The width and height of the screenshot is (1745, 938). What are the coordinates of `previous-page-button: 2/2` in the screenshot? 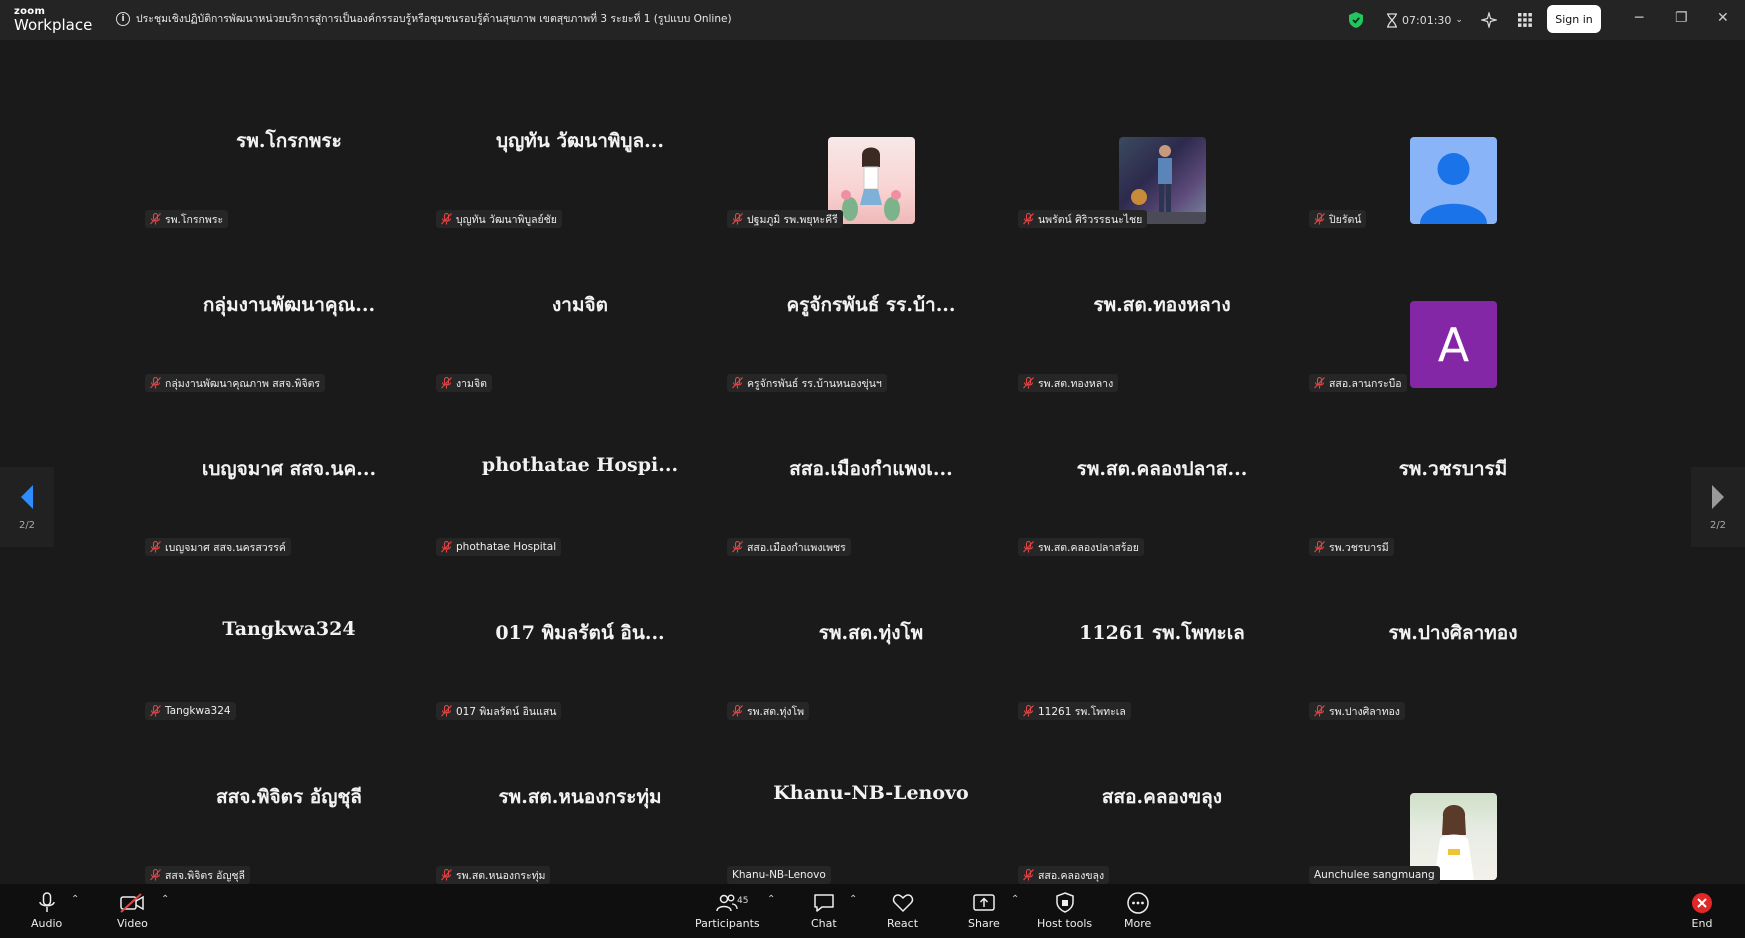 It's located at (27, 507).